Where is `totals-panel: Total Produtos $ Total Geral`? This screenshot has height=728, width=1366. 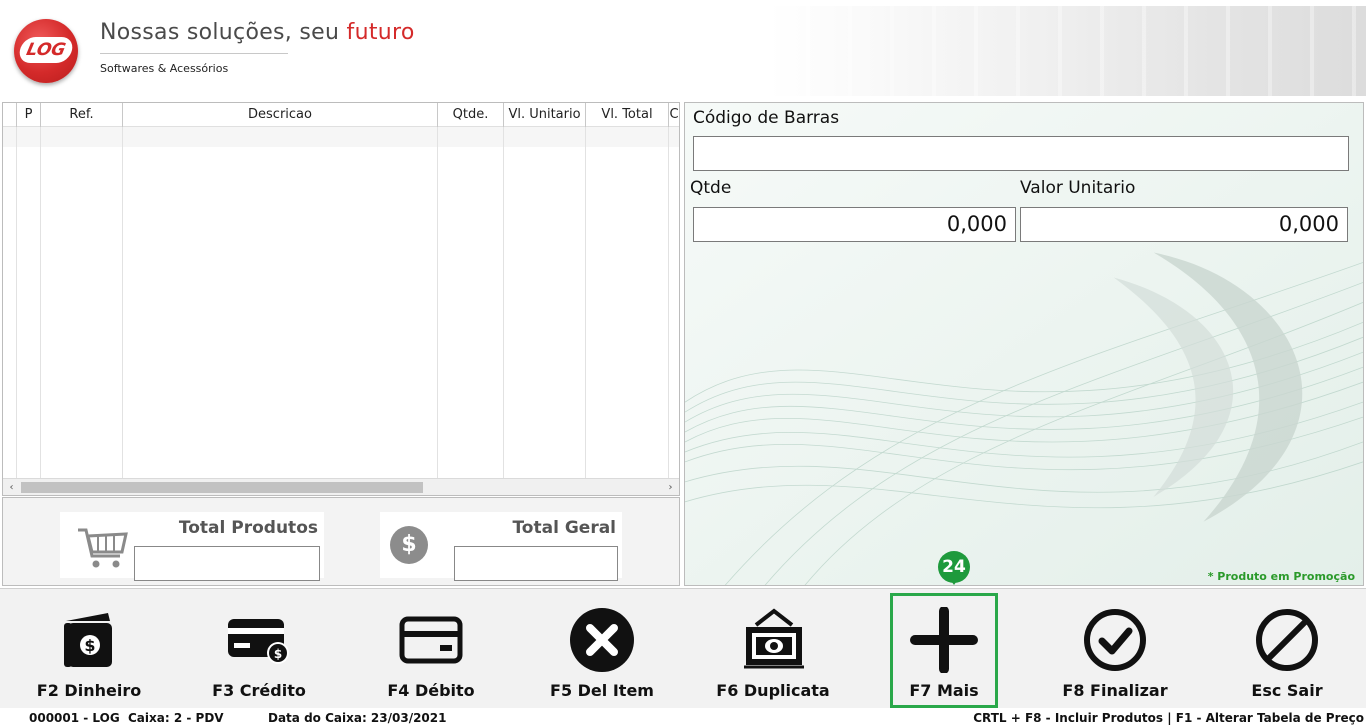 totals-panel: Total Produtos $ Total Geral is located at coordinates (341, 541).